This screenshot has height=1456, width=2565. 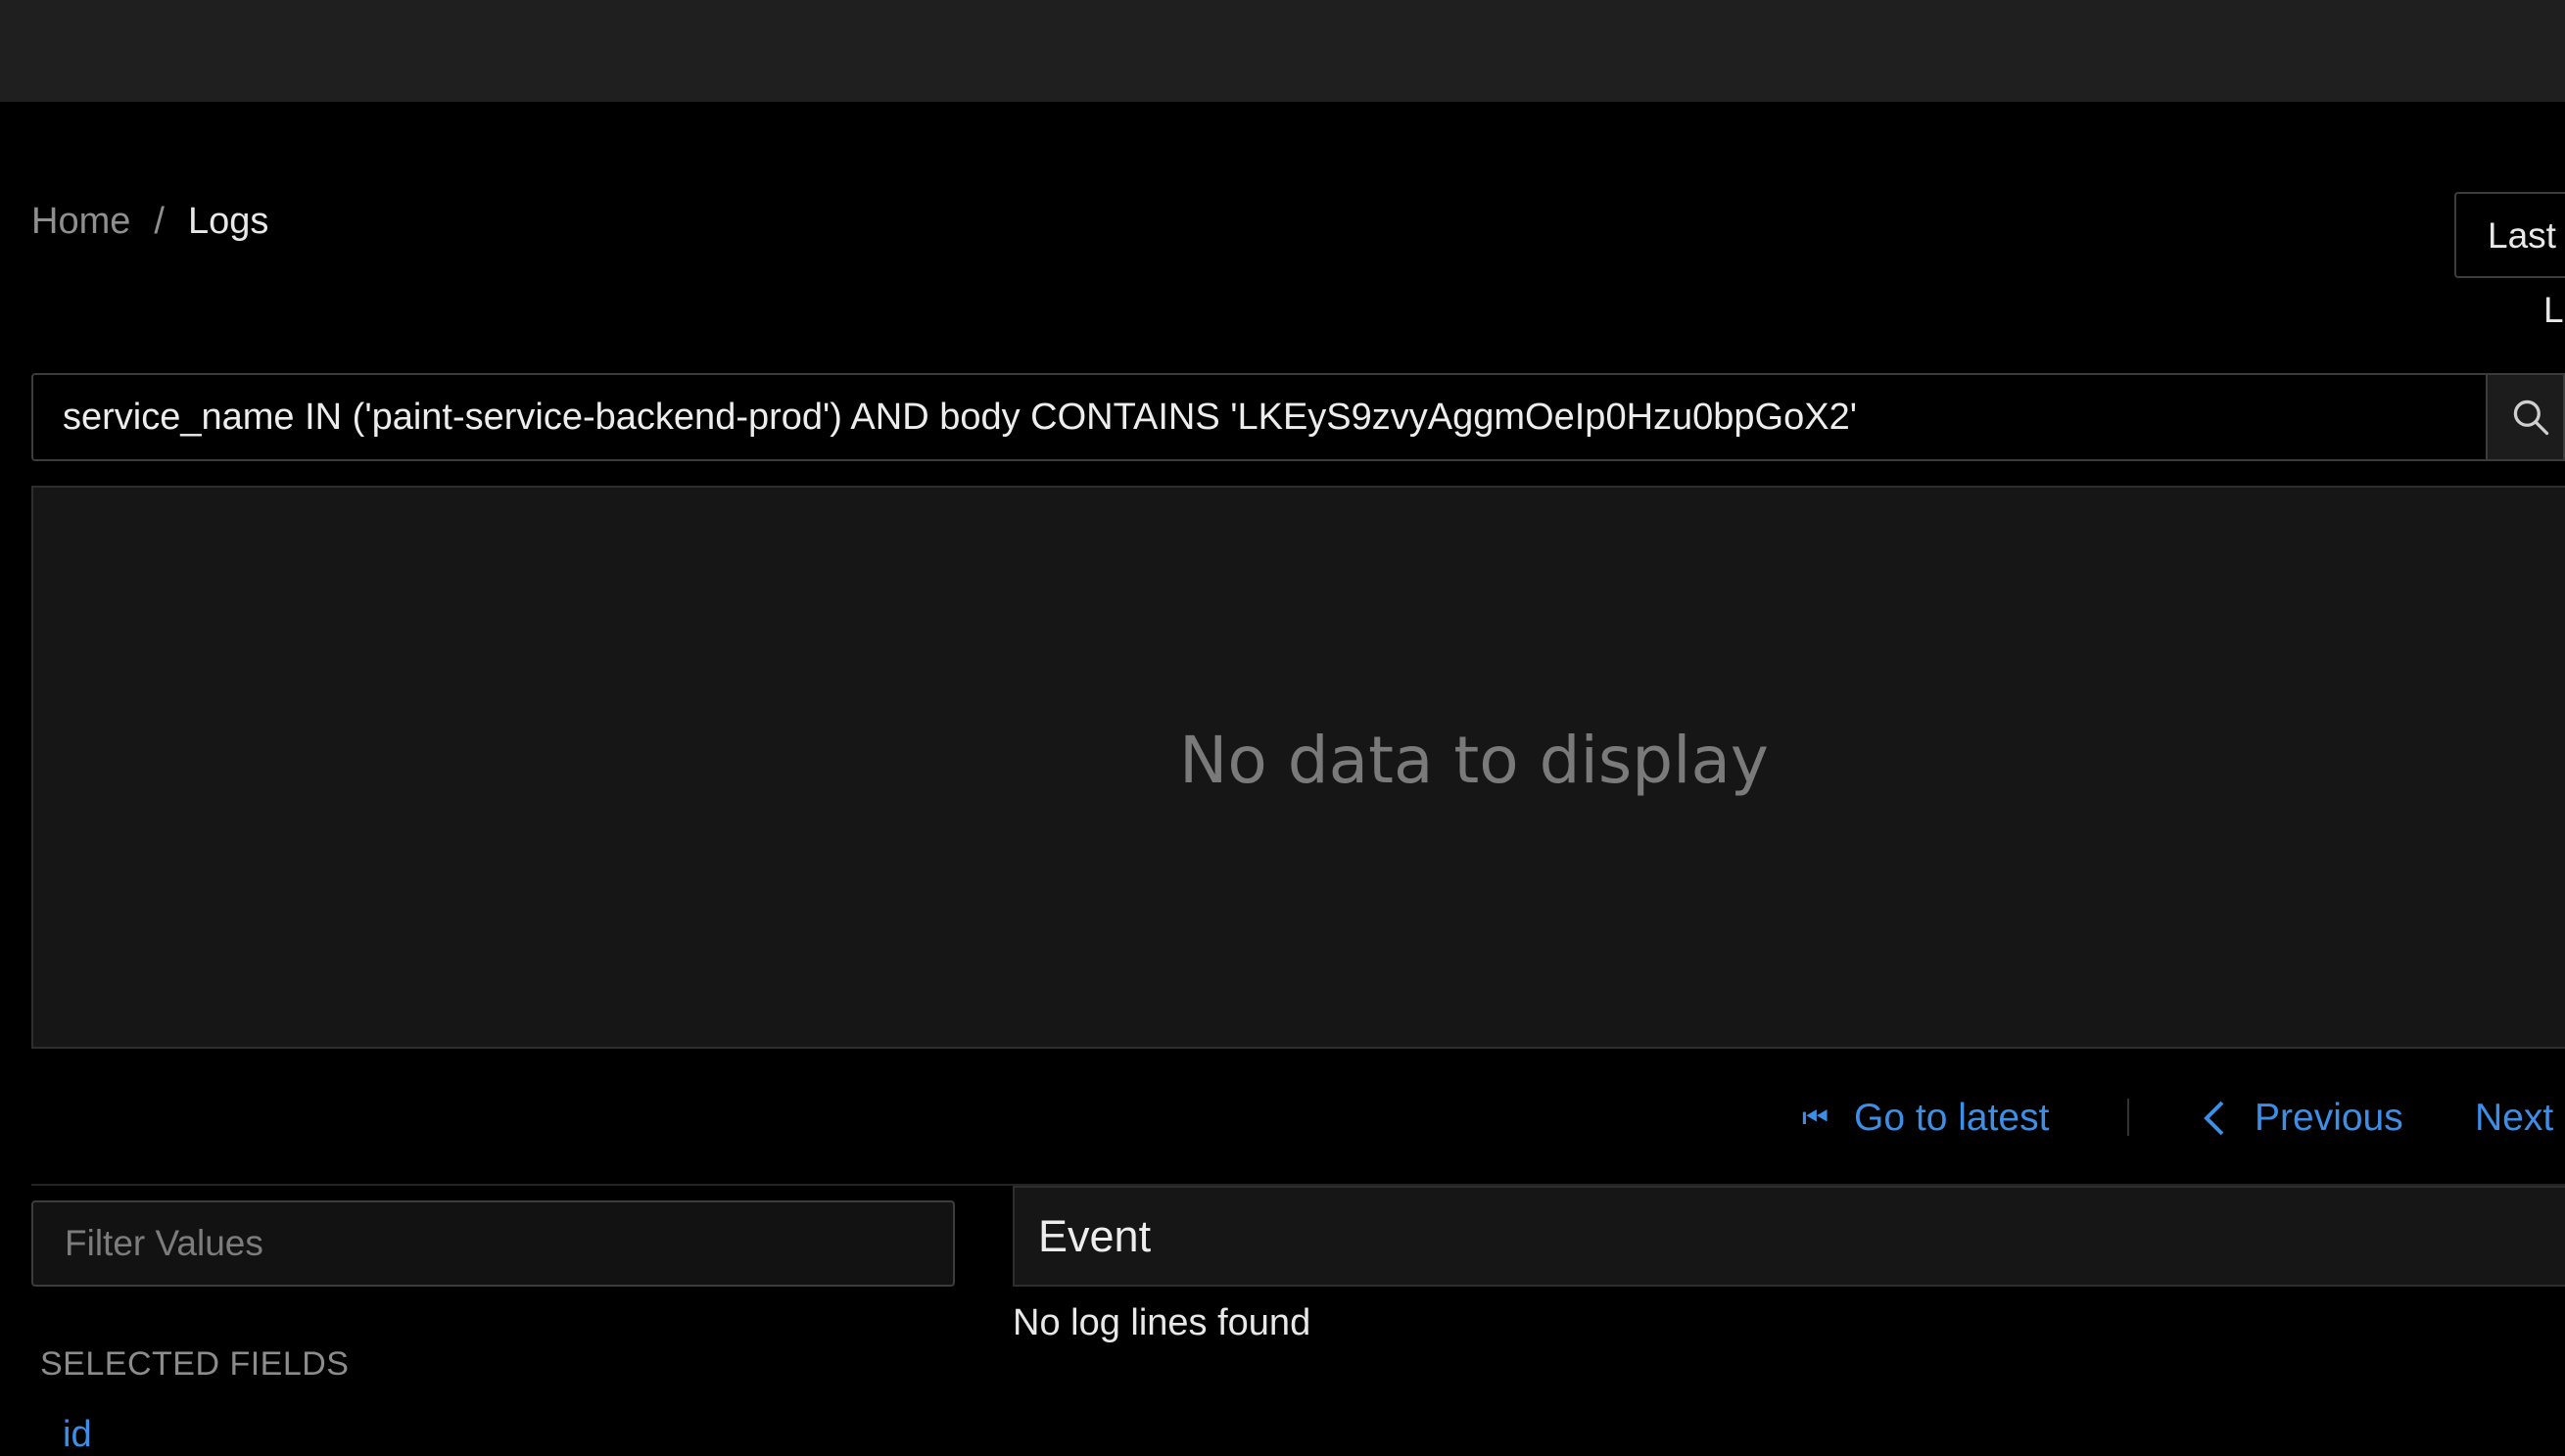 I want to click on search-button, so click(x=2526, y=417).